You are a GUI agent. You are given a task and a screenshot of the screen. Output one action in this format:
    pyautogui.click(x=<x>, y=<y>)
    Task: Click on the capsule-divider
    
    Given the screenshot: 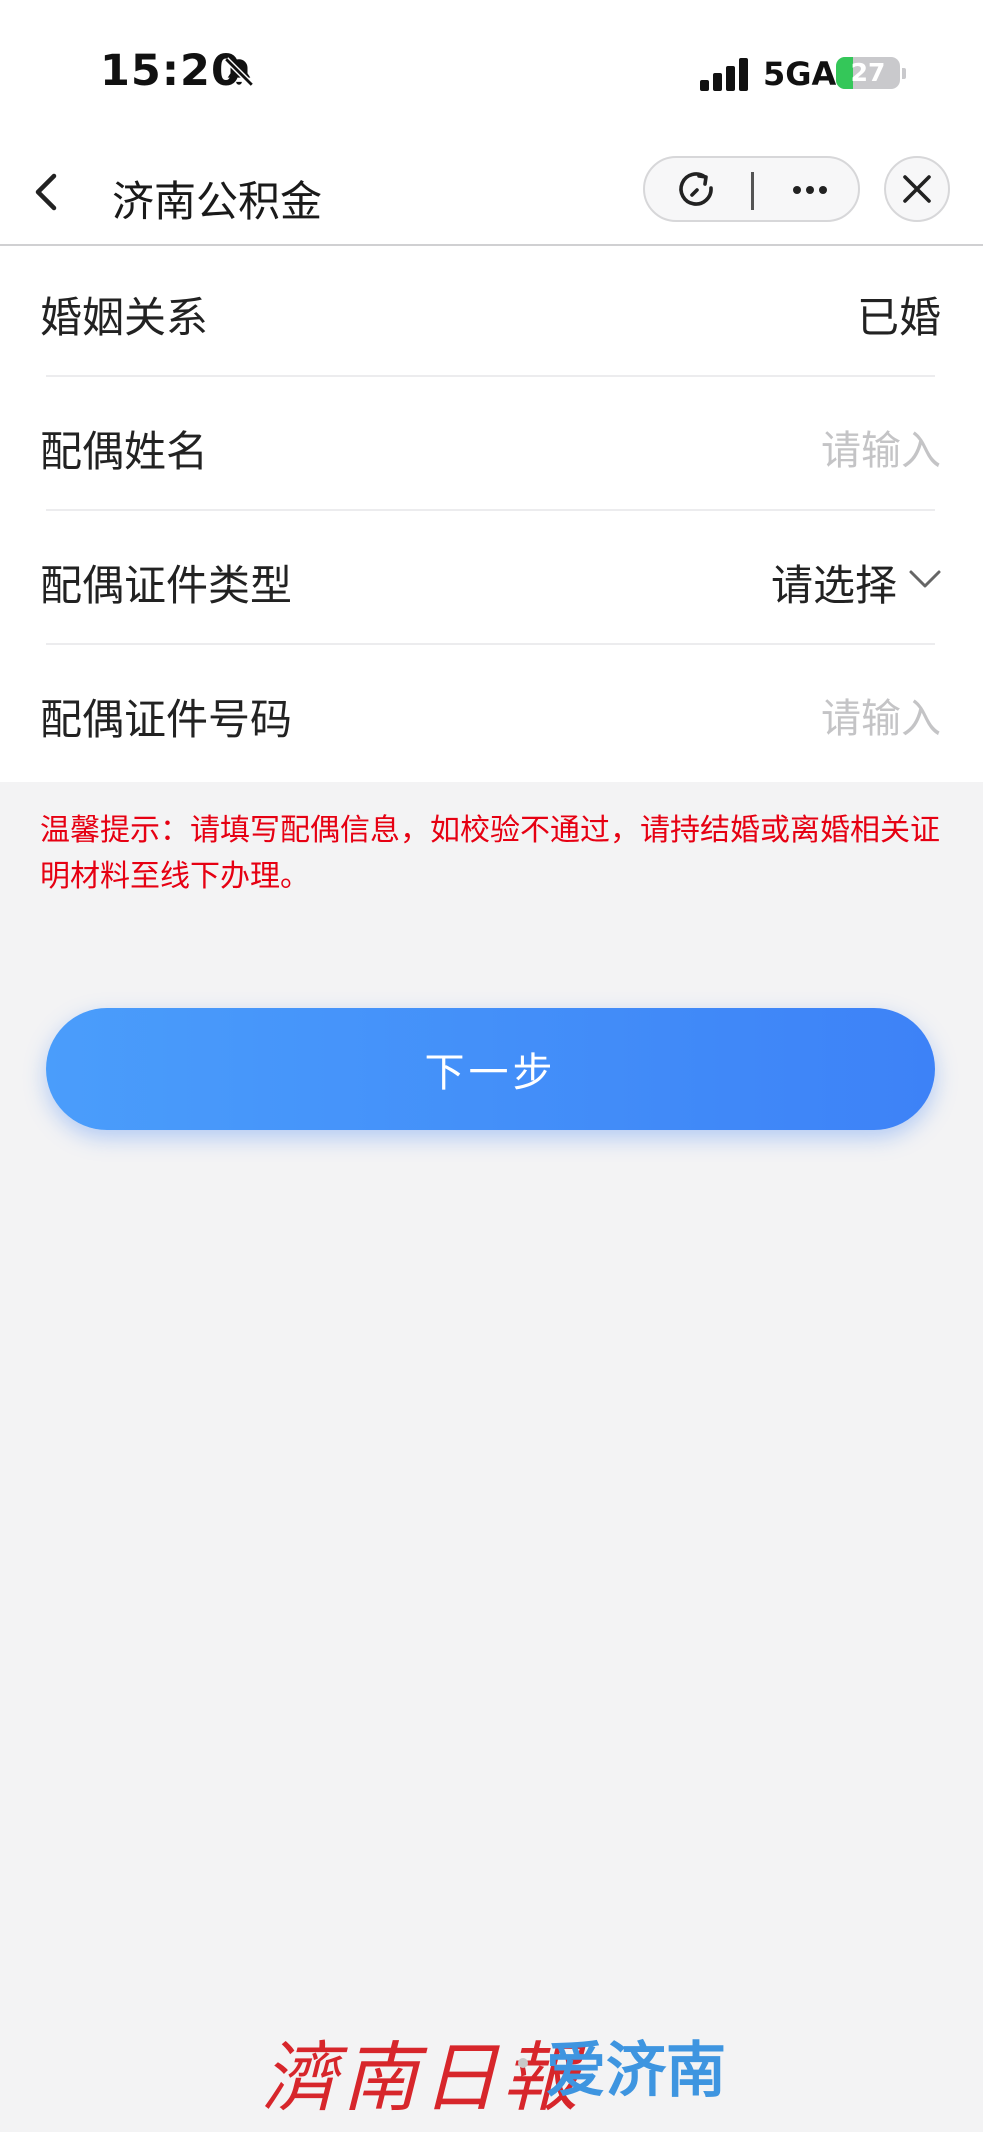 What is the action you would take?
    pyautogui.click(x=752, y=191)
    